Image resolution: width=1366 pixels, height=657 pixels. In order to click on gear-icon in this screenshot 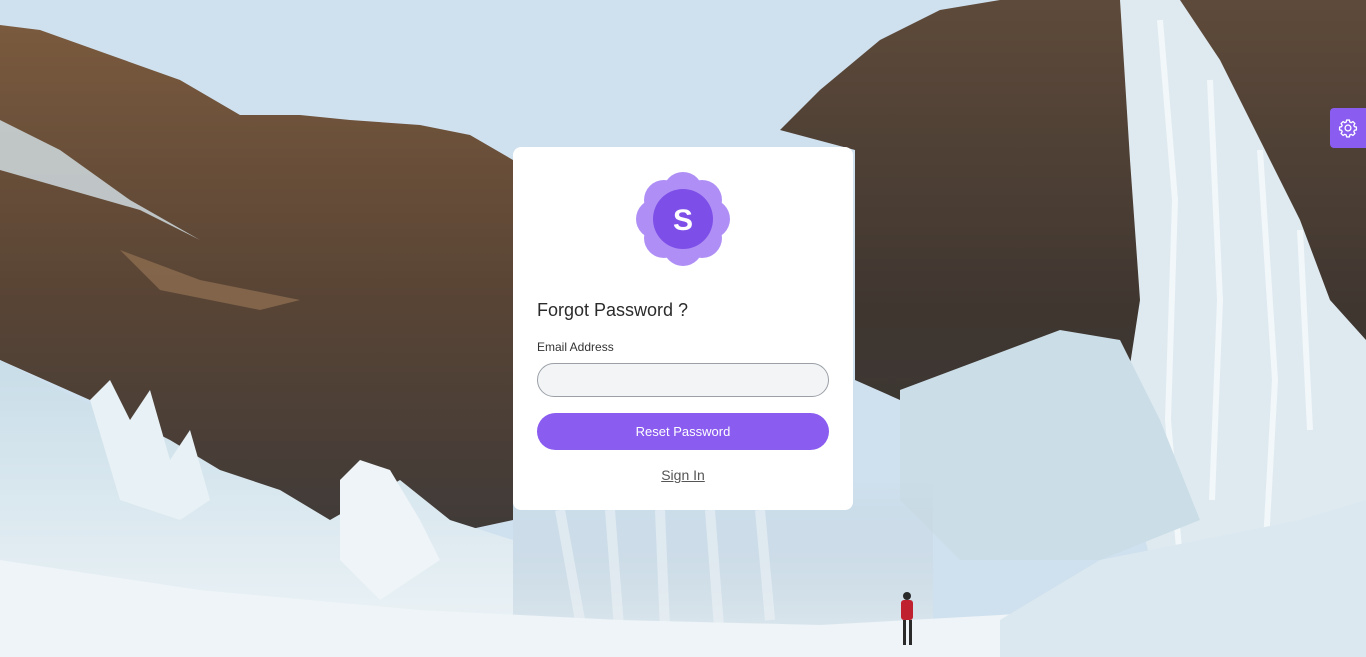, I will do `click(1348, 128)`.